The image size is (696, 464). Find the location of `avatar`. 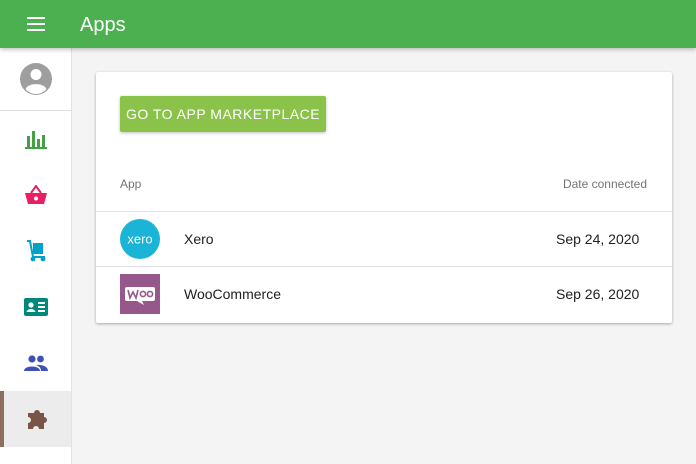

avatar is located at coordinates (35, 79).